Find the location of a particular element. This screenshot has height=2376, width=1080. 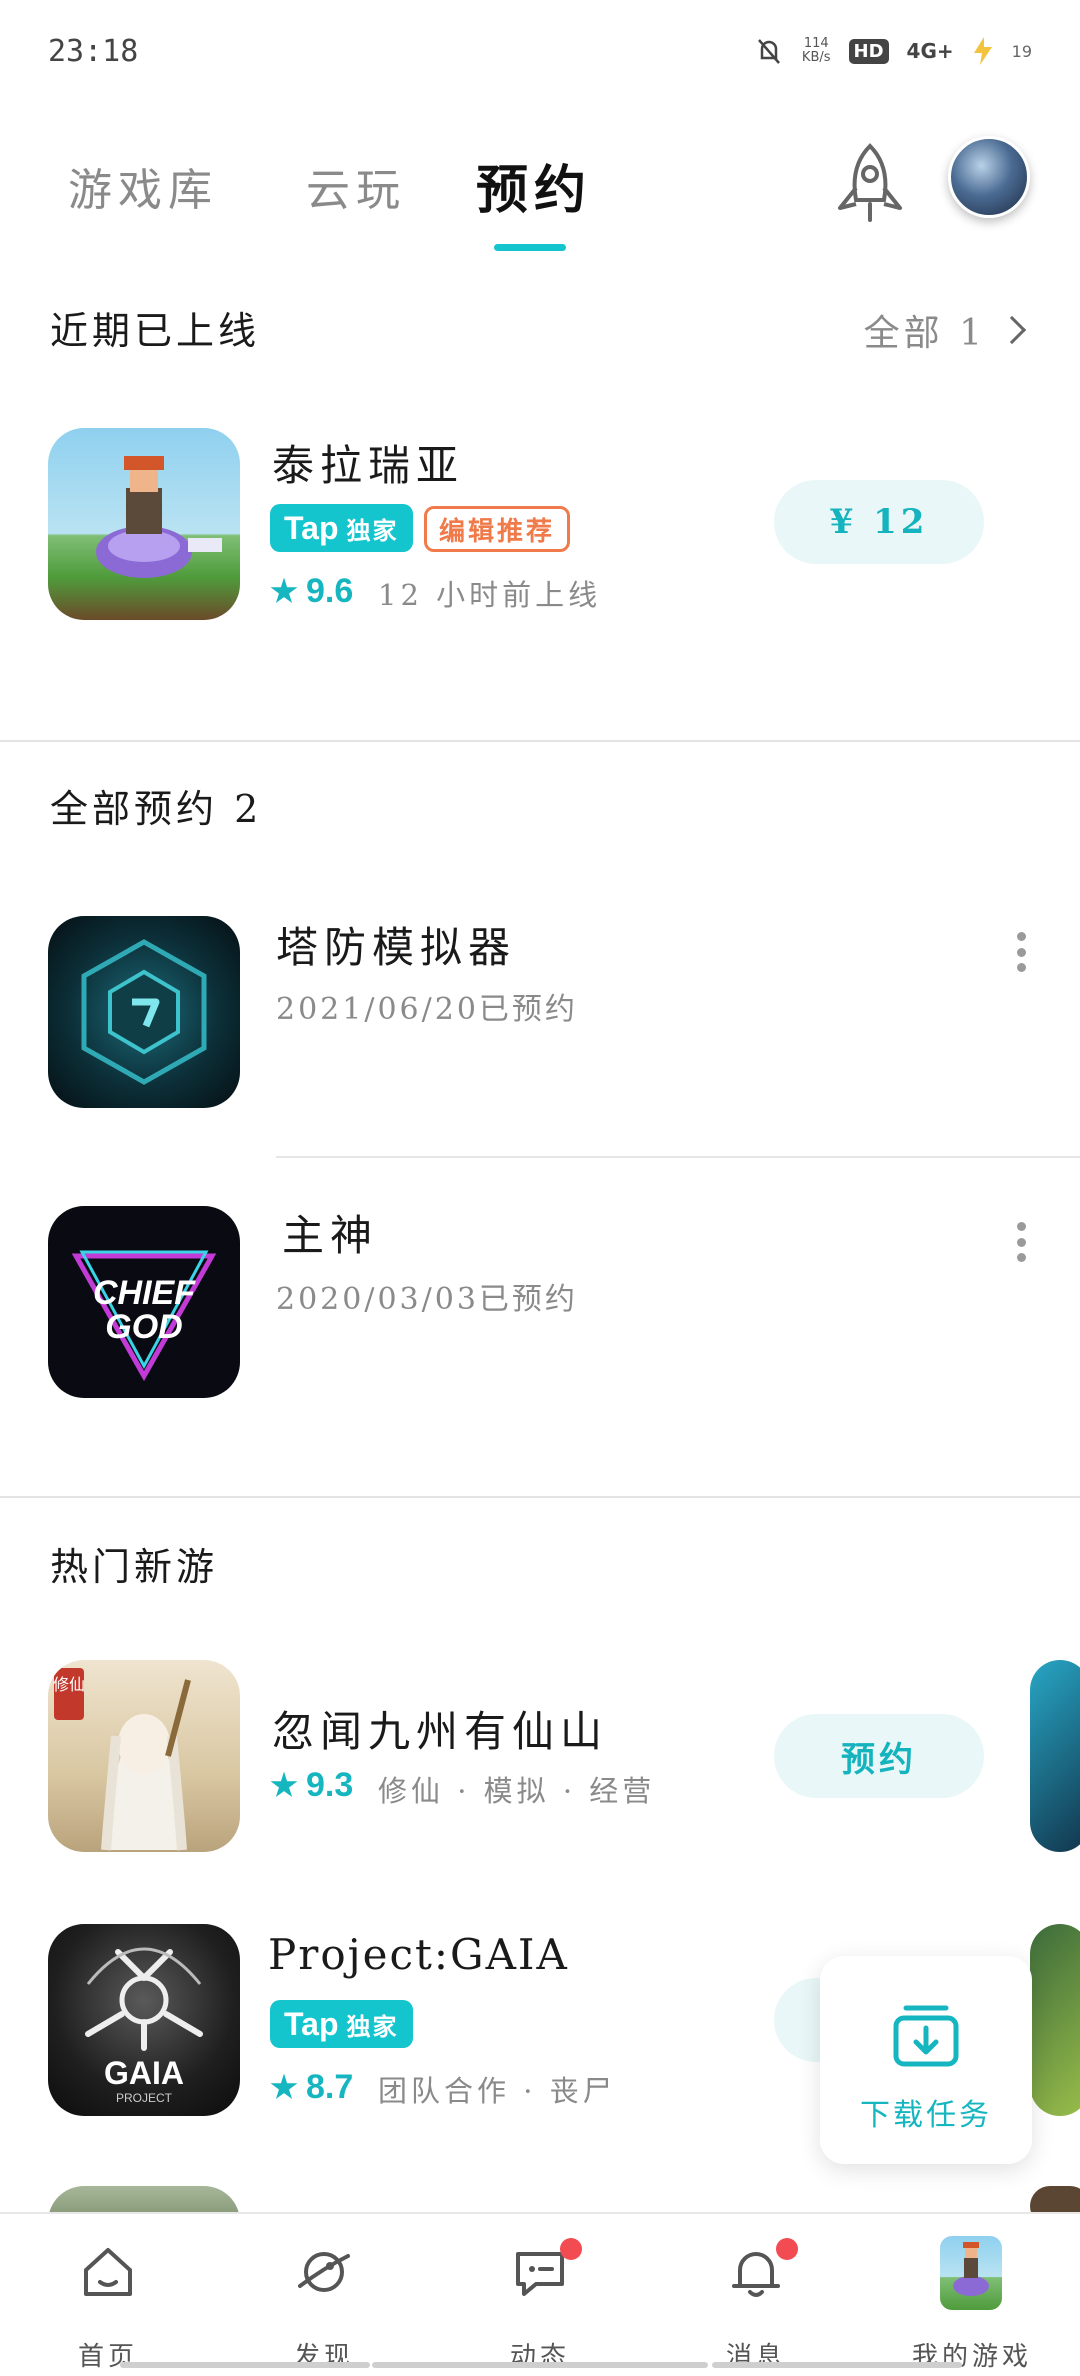

status-time: 23:18 is located at coordinates (93, 51).